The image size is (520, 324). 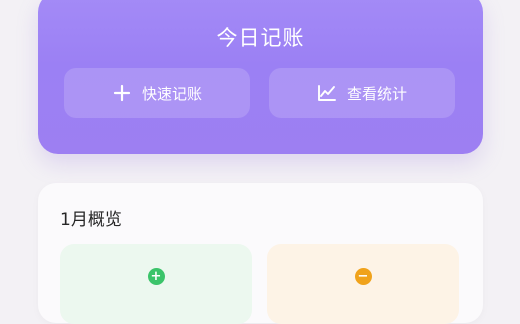 I want to click on view-stats-label: 查看统计, so click(x=376, y=93).